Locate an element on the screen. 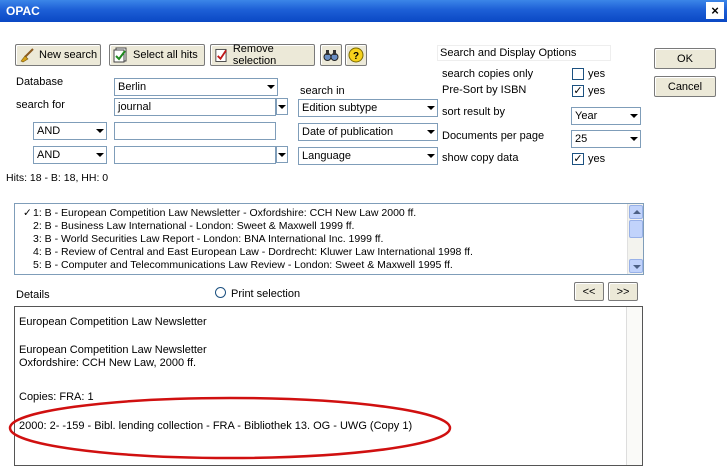  window-title: OPAC is located at coordinates (23, 11).